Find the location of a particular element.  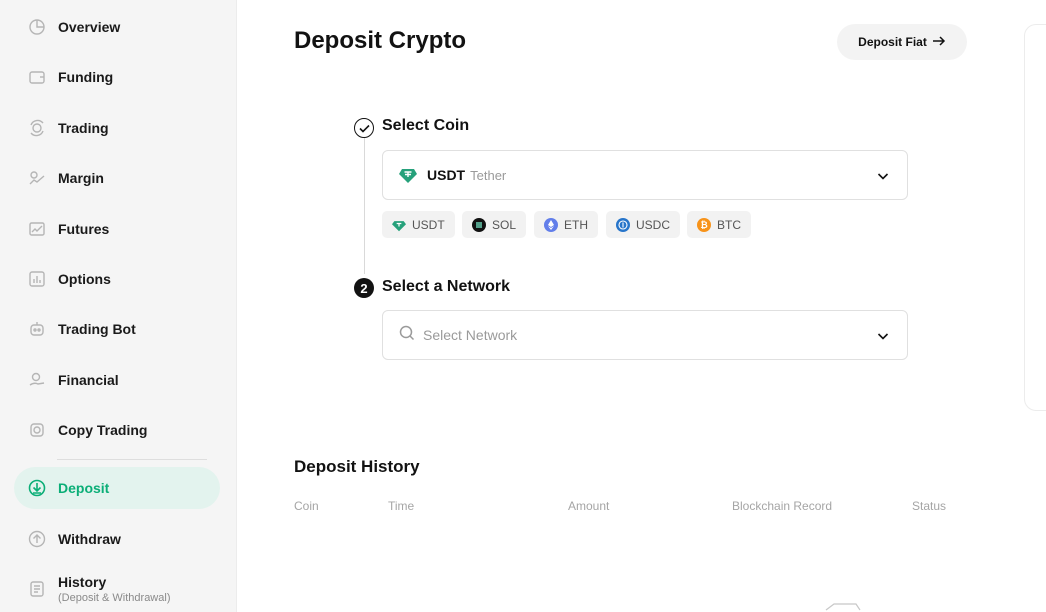

sidebar-item-label: Margin is located at coordinates (81, 178).